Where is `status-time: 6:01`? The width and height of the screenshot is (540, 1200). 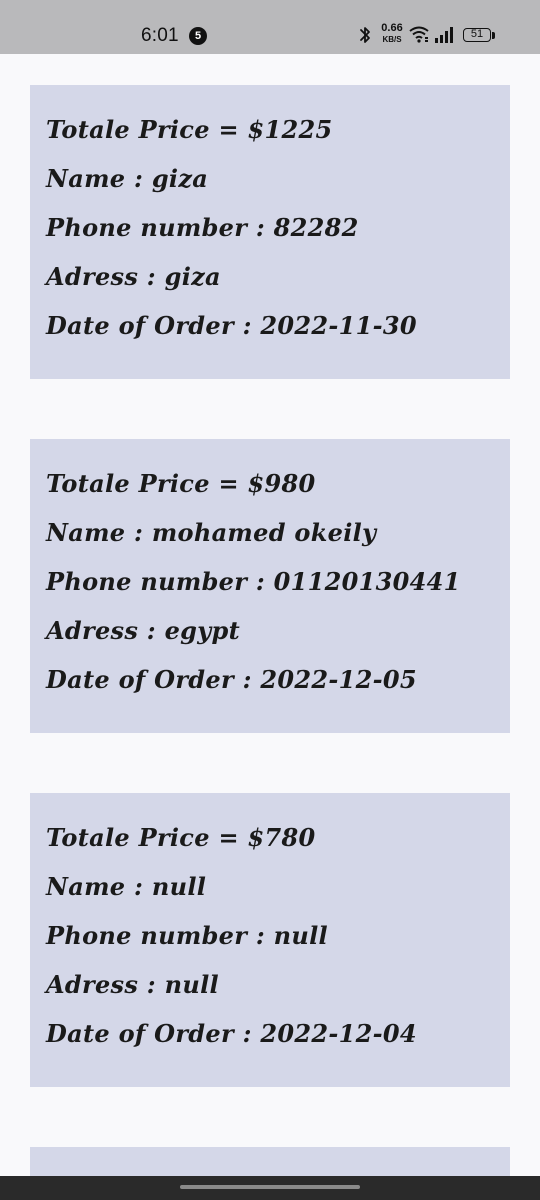 status-time: 6:01 is located at coordinates (160, 35).